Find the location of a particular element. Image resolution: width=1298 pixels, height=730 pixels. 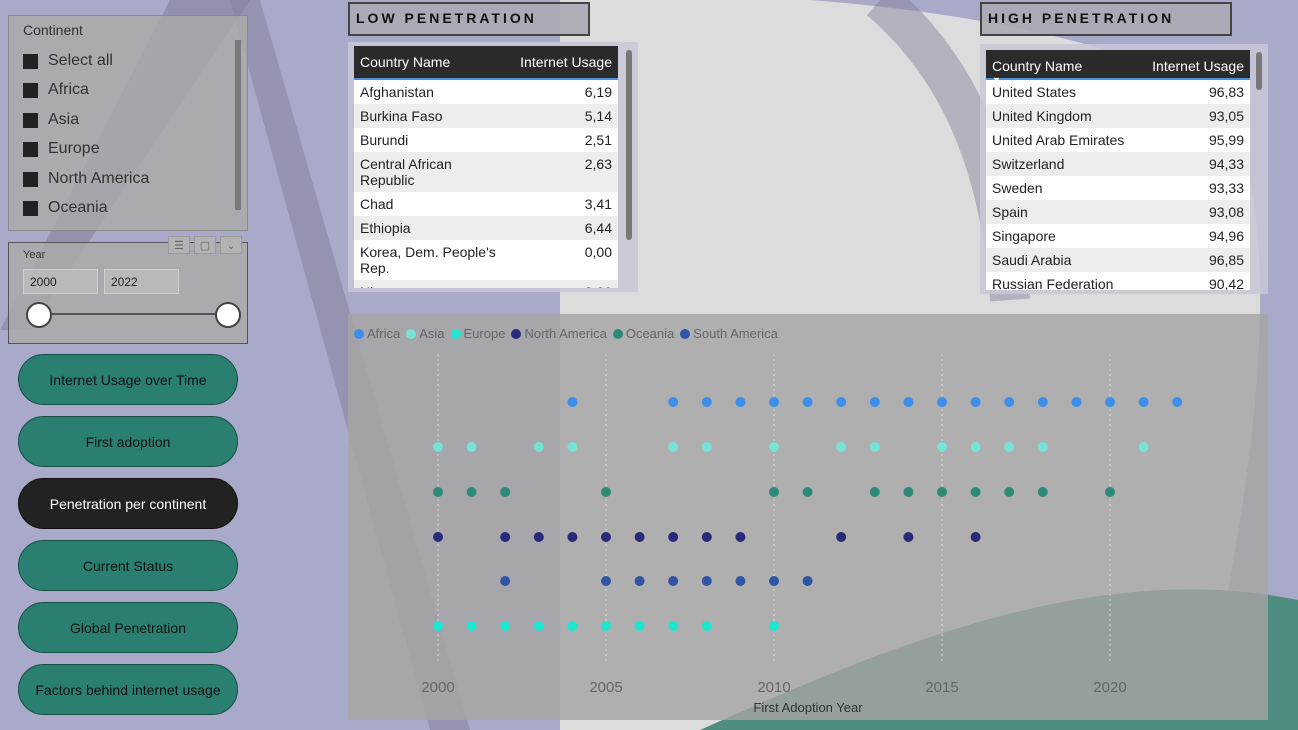

table-row: Russian Federation 90,42 is located at coordinates (1118, 281).